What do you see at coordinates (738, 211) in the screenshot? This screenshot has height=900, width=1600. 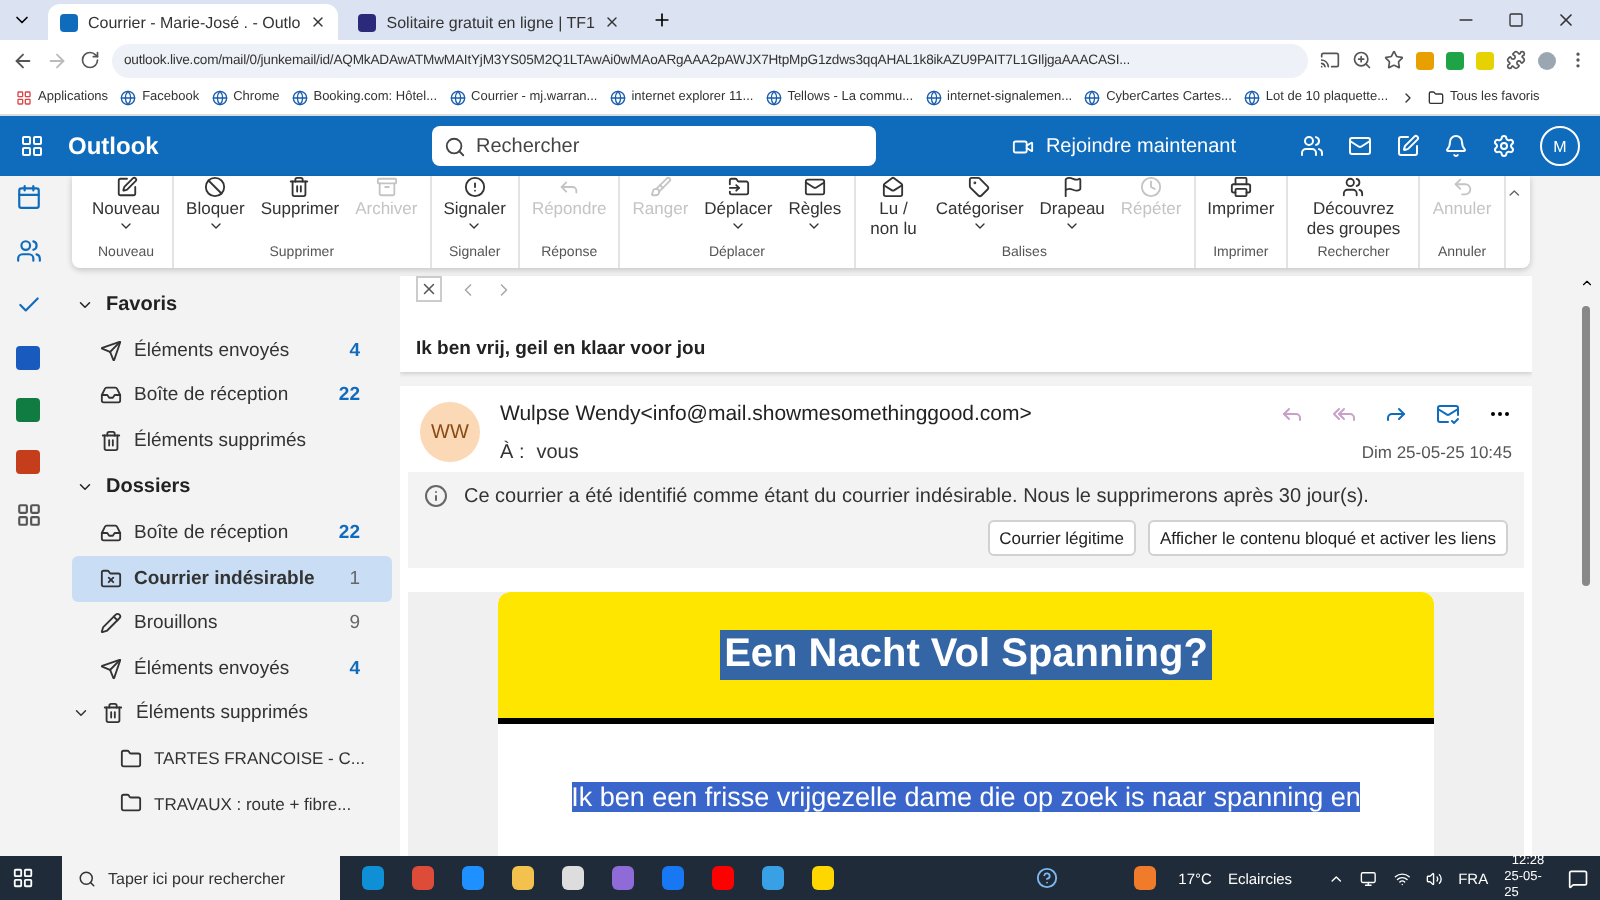 I see `ribbon-button: Déplacer` at bounding box center [738, 211].